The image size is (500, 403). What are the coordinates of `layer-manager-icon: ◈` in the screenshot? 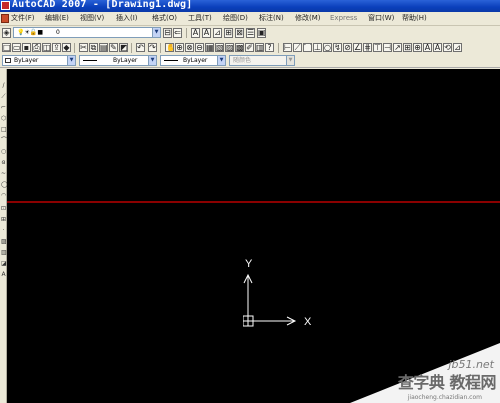 It's located at (6, 33).